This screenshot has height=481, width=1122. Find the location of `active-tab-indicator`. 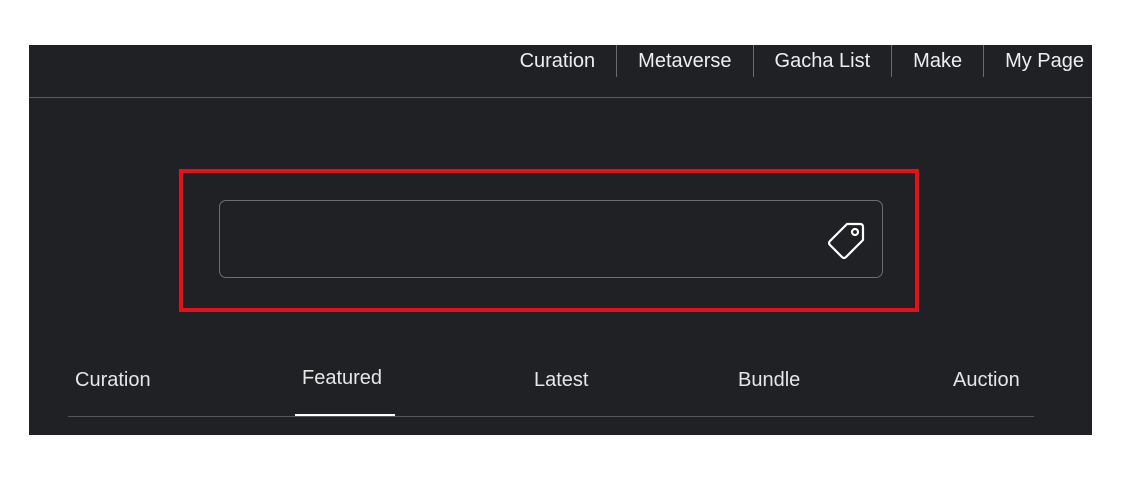

active-tab-indicator is located at coordinates (345, 415).